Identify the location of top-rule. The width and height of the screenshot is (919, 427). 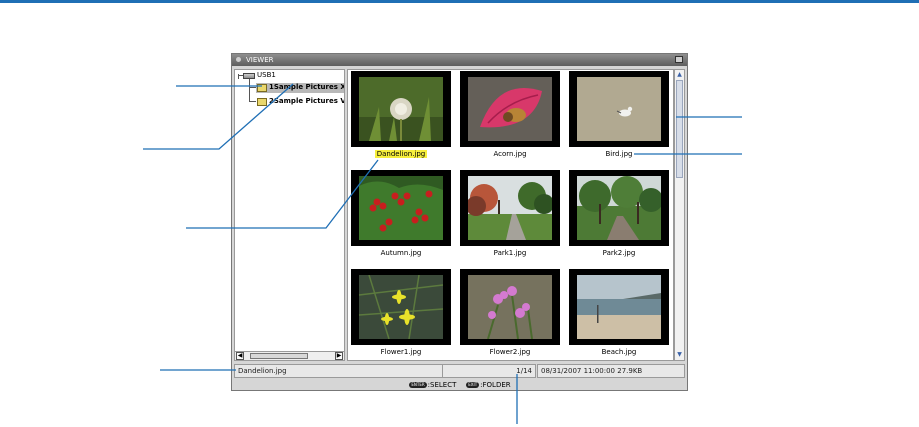
(459, 1).